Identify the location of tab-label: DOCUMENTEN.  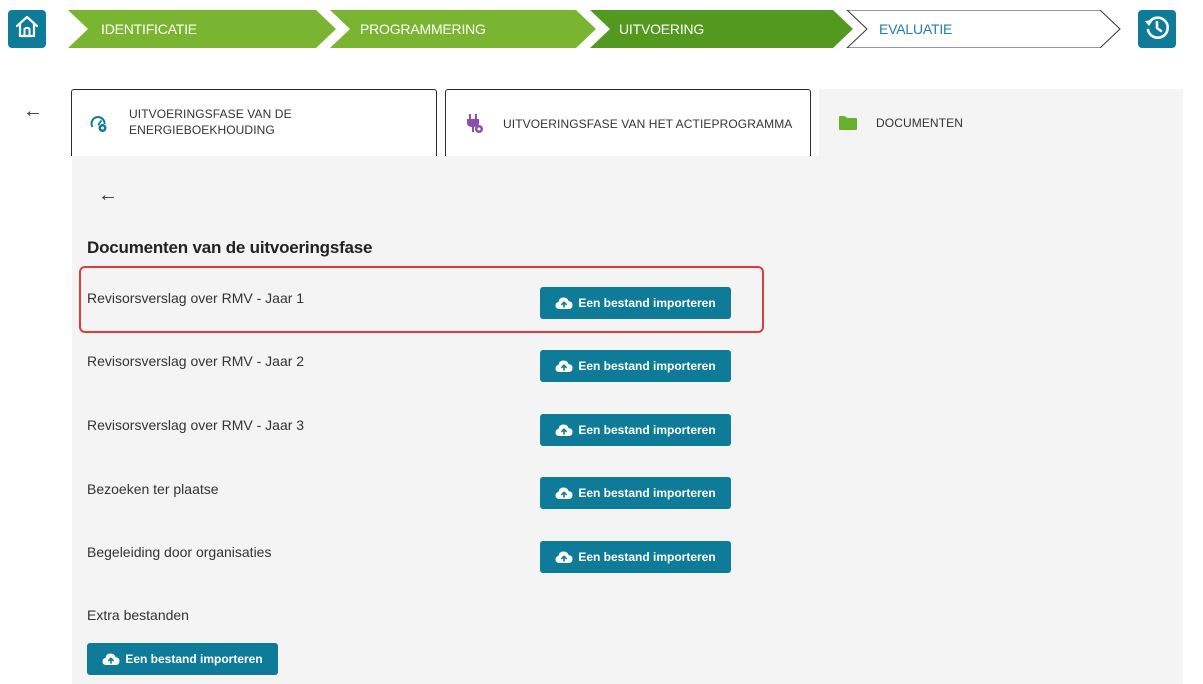
(919, 123).